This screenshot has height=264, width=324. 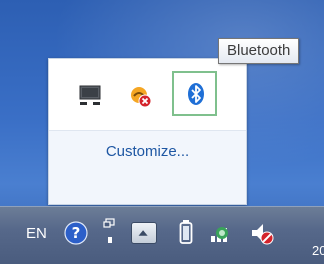 I want to click on volume-muted-icon, so click(x=262, y=233).